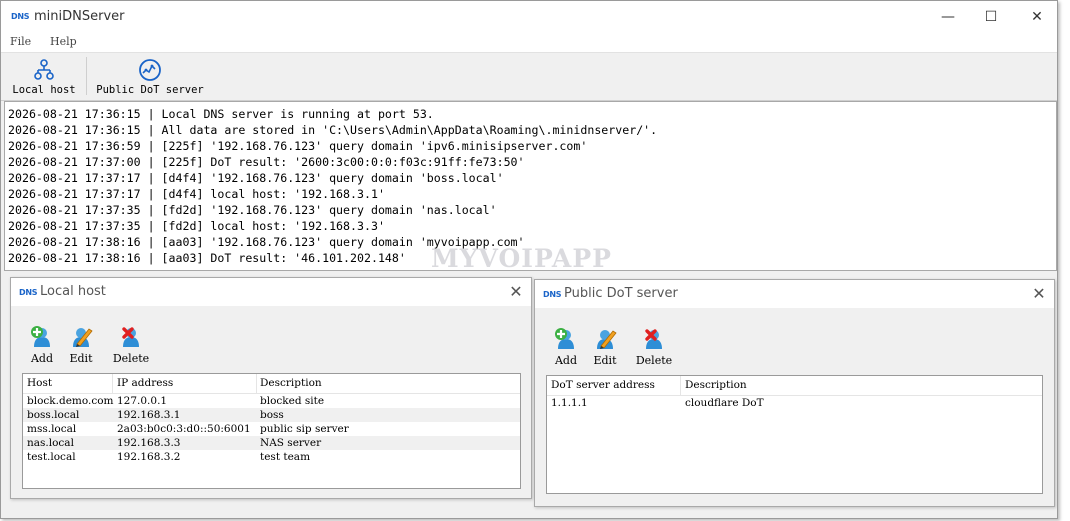  What do you see at coordinates (285, 457) in the screenshot?
I see `cell-description: test team` at bounding box center [285, 457].